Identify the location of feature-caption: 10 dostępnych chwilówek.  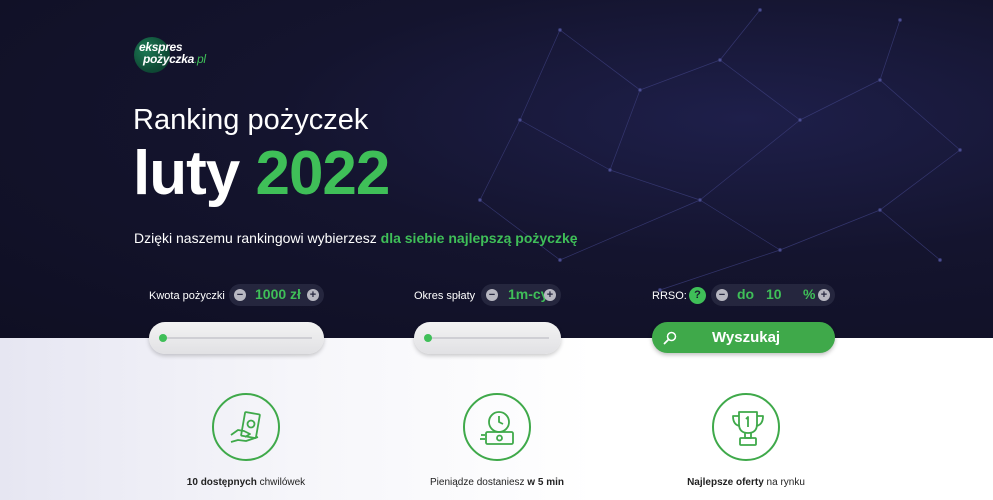
(246, 482).